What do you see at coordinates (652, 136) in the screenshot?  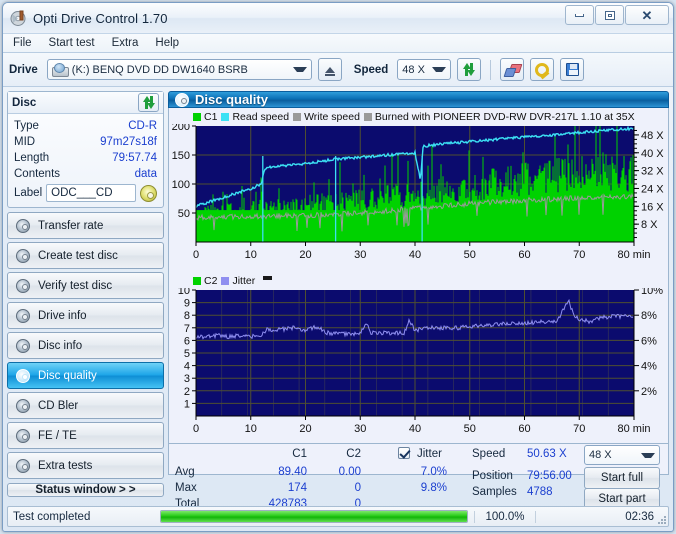 I see `svg-text: 48 X` at bounding box center [652, 136].